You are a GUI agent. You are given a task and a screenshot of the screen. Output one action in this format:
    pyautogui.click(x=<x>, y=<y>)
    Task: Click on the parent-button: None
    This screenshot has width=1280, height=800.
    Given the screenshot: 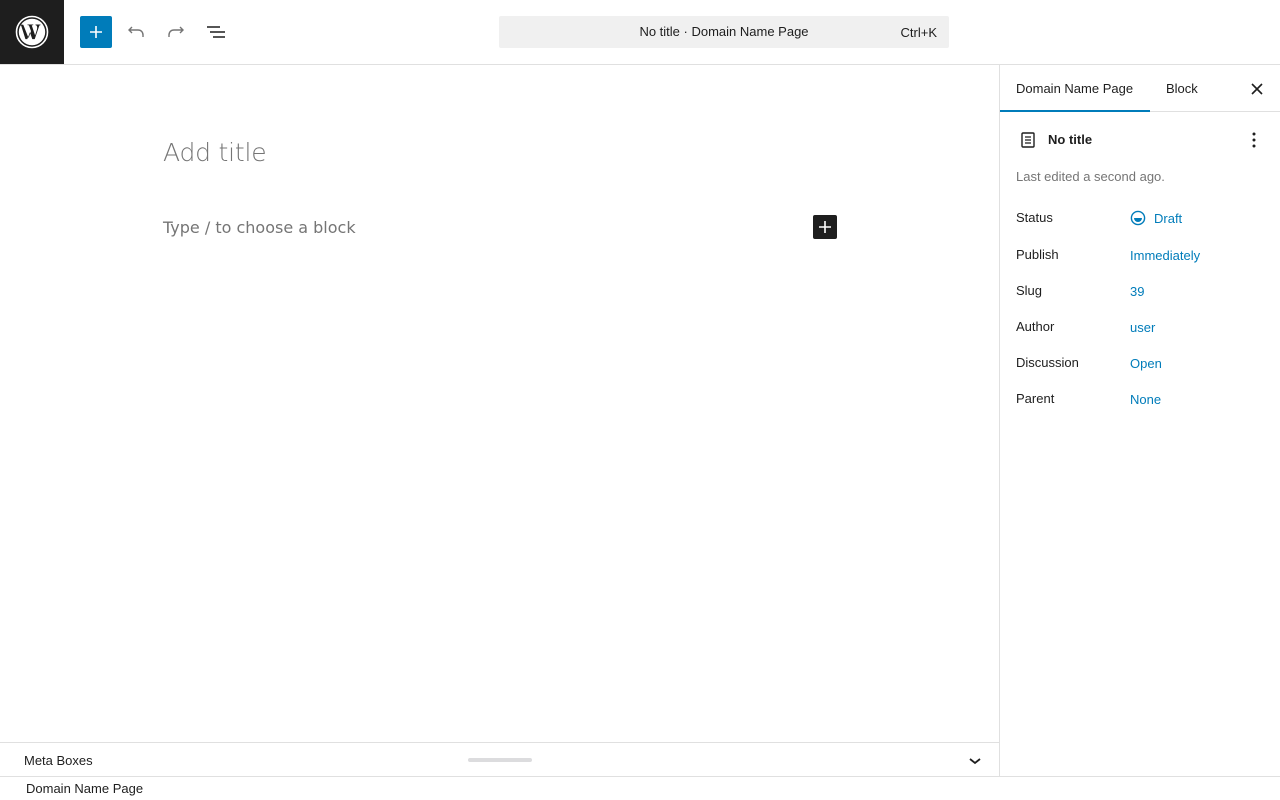 What is the action you would take?
    pyautogui.click(x=1145, y=399)
    